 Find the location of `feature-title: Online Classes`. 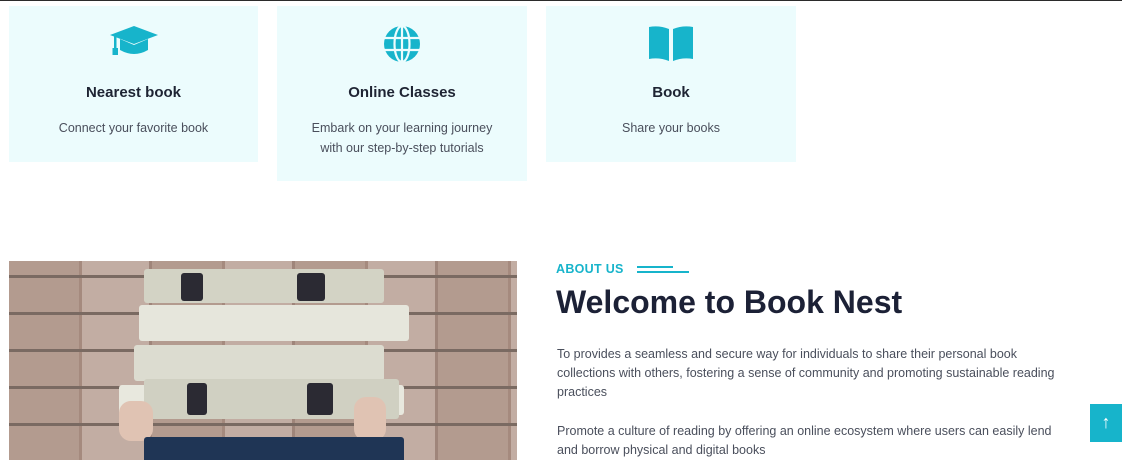

feature-title: Online Classes is located at coordinates (402, 92).